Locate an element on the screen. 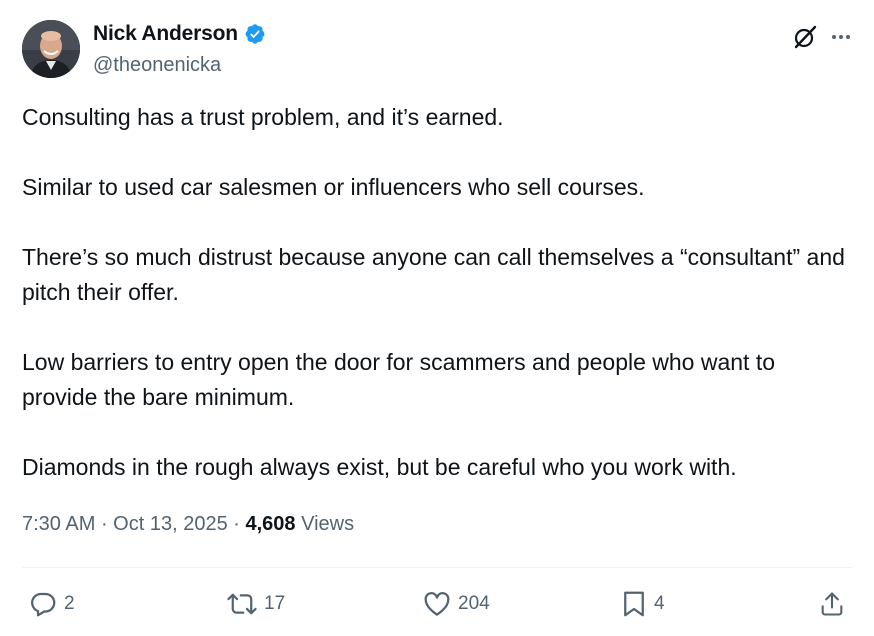 The image size is (874, 636). tweet-meta: 7:30 AM · Oct 13, 2025 · 4,608 Views is located at coordinates (188, 524).